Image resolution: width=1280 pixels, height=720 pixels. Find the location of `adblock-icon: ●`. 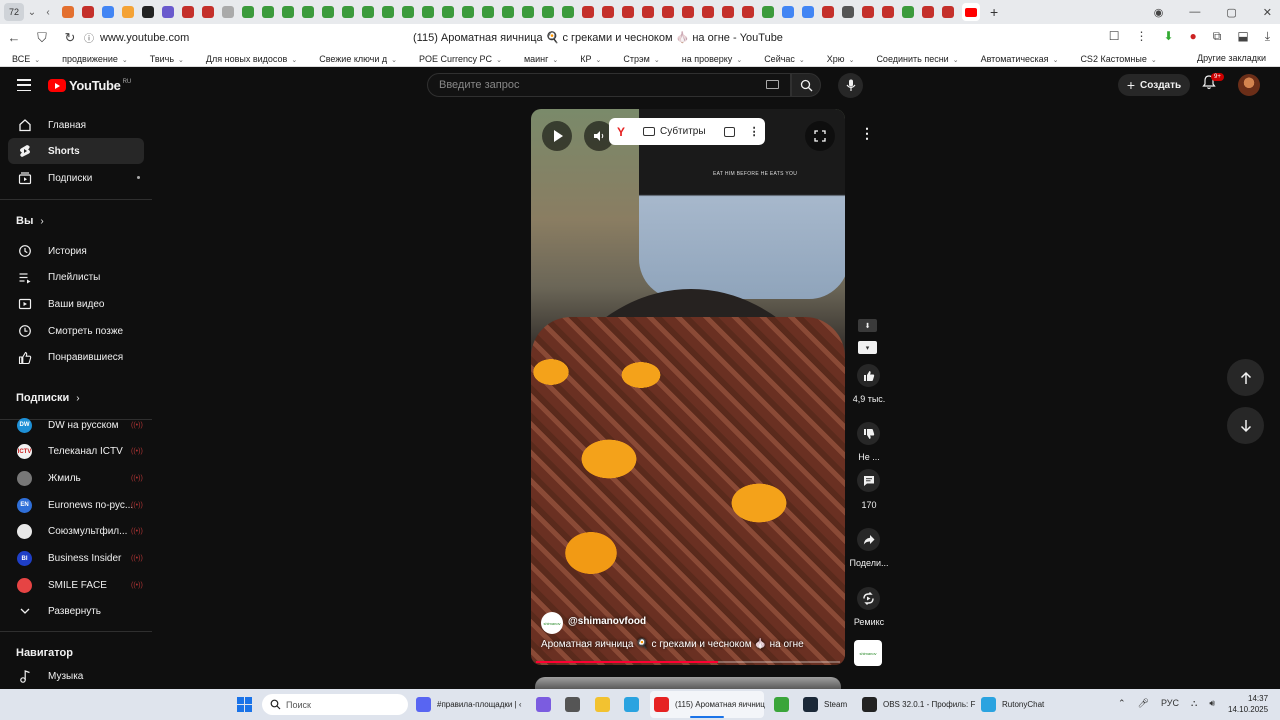

adblock-icon: ● is located at coordinates (1193, 36).